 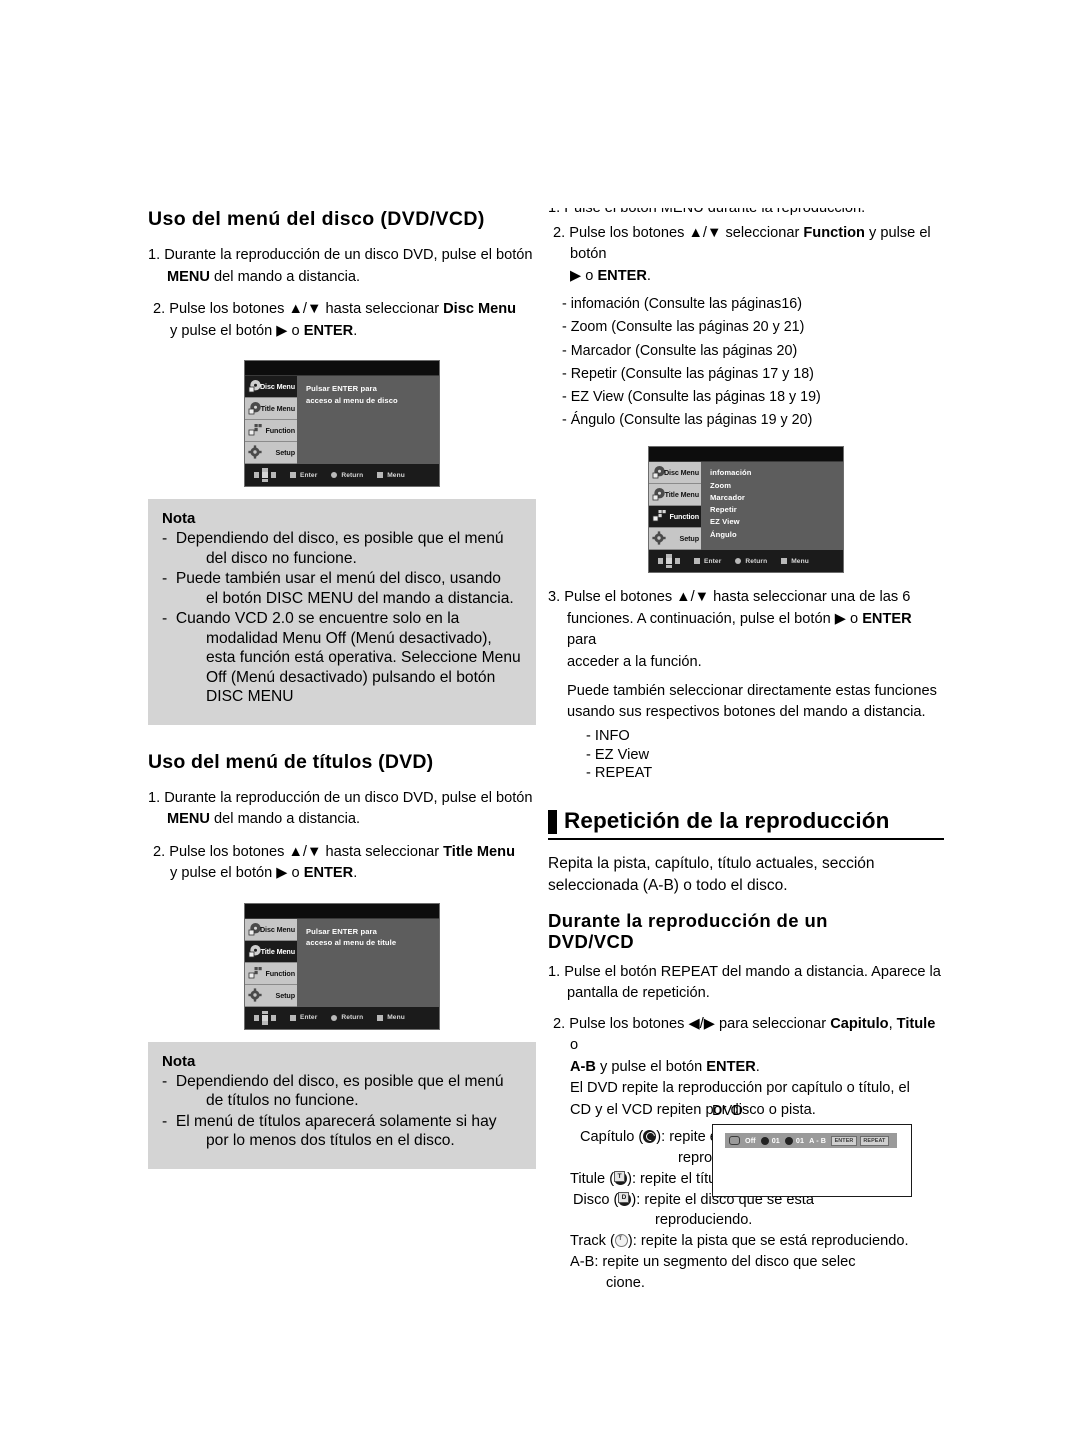 I want to click on title-menu-step-2-bold2: ENTER, so click(x=328, y=873).